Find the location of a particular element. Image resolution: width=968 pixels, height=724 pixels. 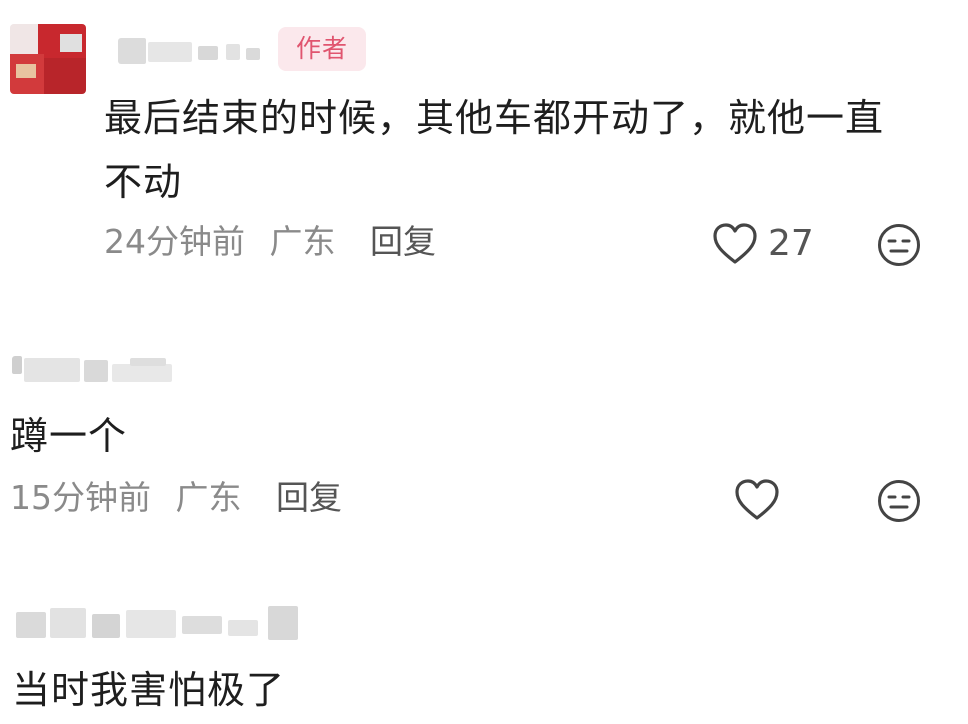

like-button: 27 is located at coordinates (763, 244).